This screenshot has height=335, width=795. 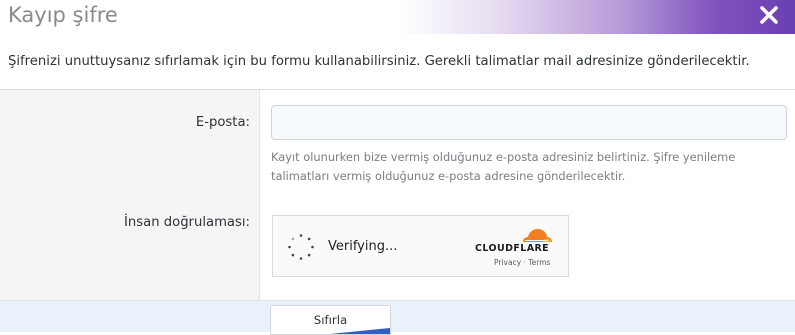 What do you see at coordinates (397, 316) in the screenshot?
I see `dialog-footer` at bounding box center [397, 316].